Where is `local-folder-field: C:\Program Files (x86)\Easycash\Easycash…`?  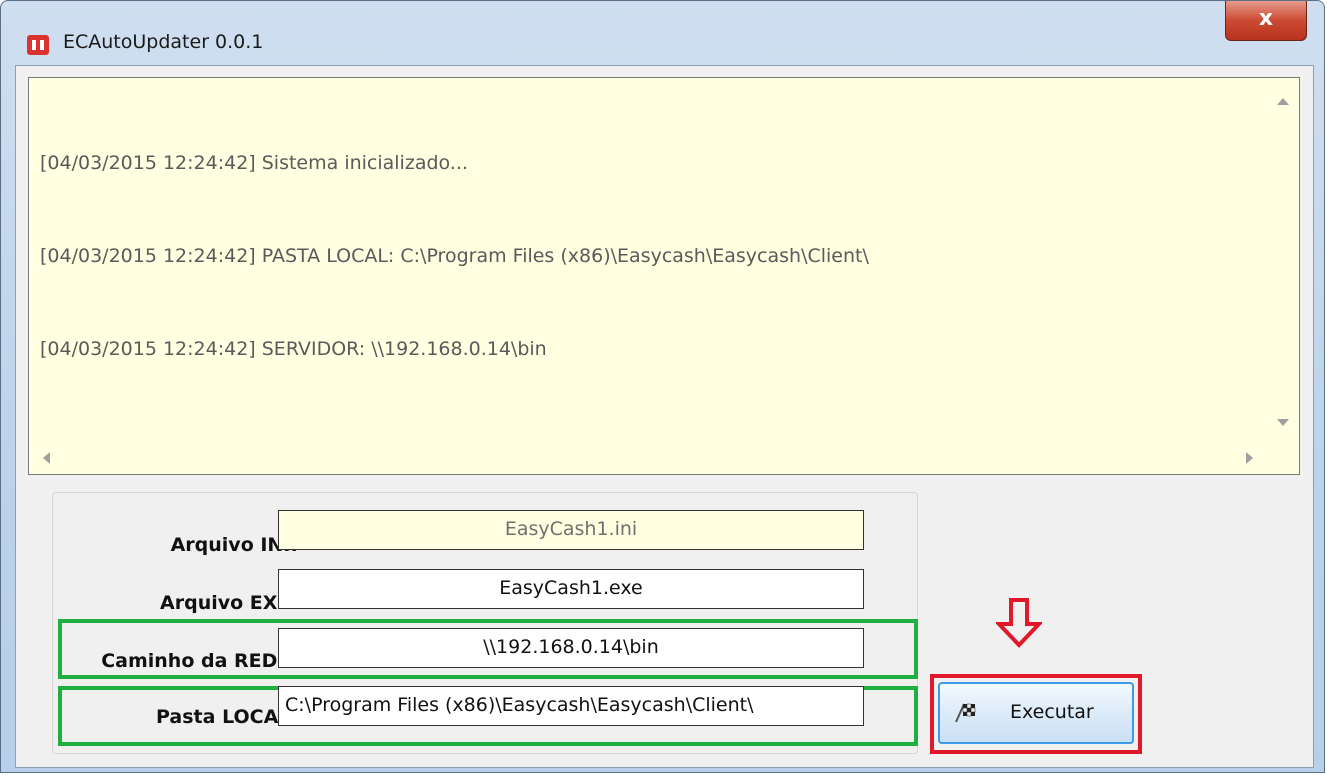
local-folder-field: C:\Program Files (x86)\Easycash\Easycash… is located at coordinates (571, 706).